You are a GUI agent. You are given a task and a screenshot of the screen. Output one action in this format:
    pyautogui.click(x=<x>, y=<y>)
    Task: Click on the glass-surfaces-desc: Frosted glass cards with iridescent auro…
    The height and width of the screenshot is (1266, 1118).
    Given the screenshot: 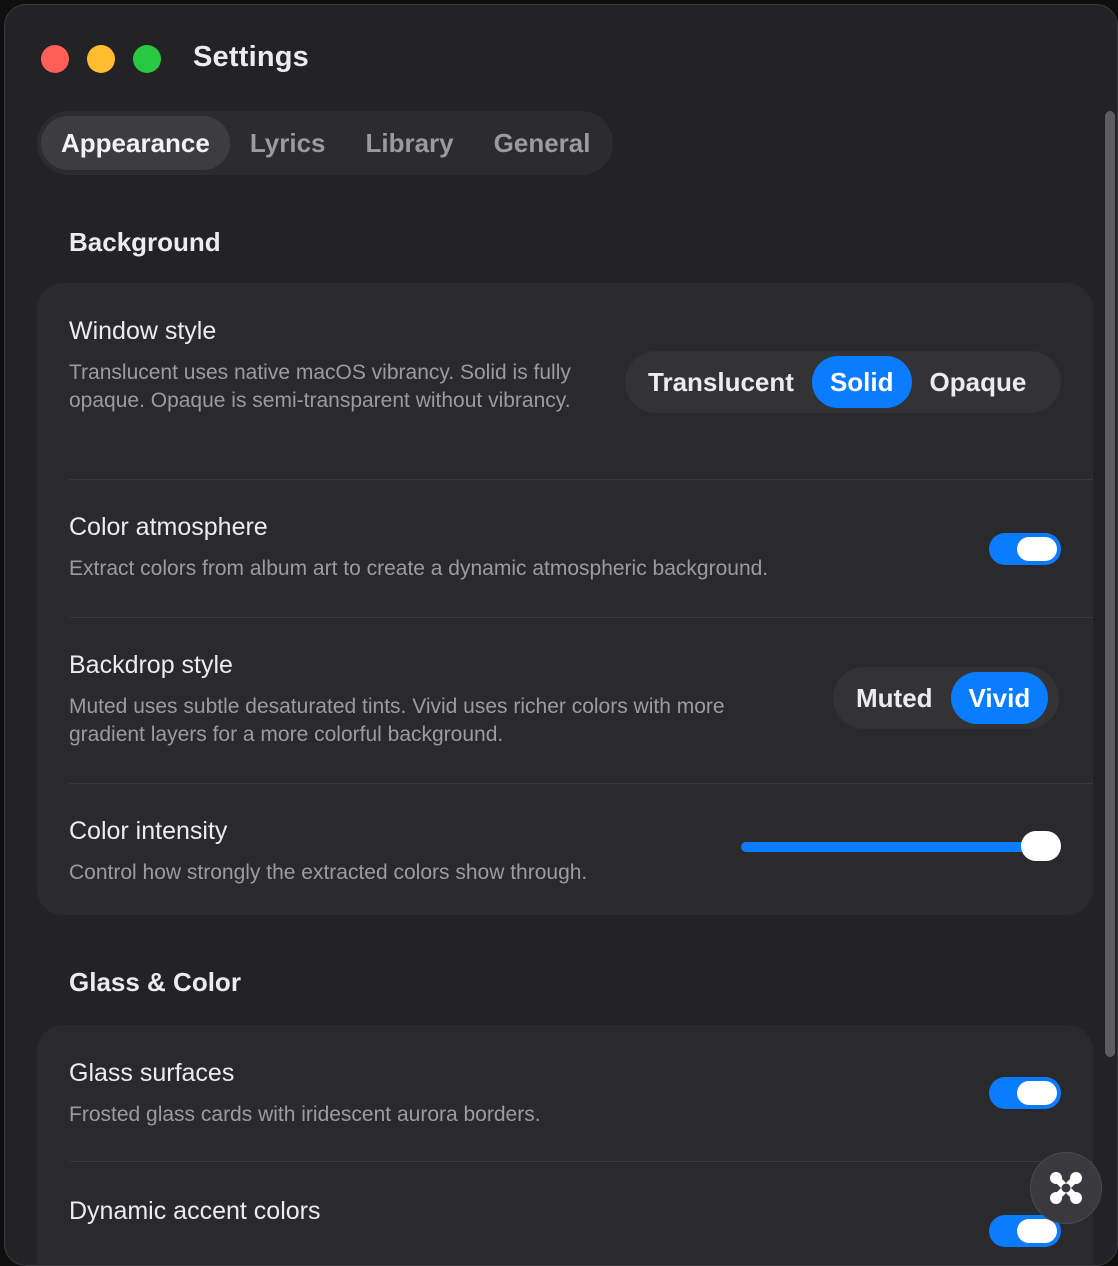 What is the action you would take?
    pyautogui.click(x=305, y=1114)
    